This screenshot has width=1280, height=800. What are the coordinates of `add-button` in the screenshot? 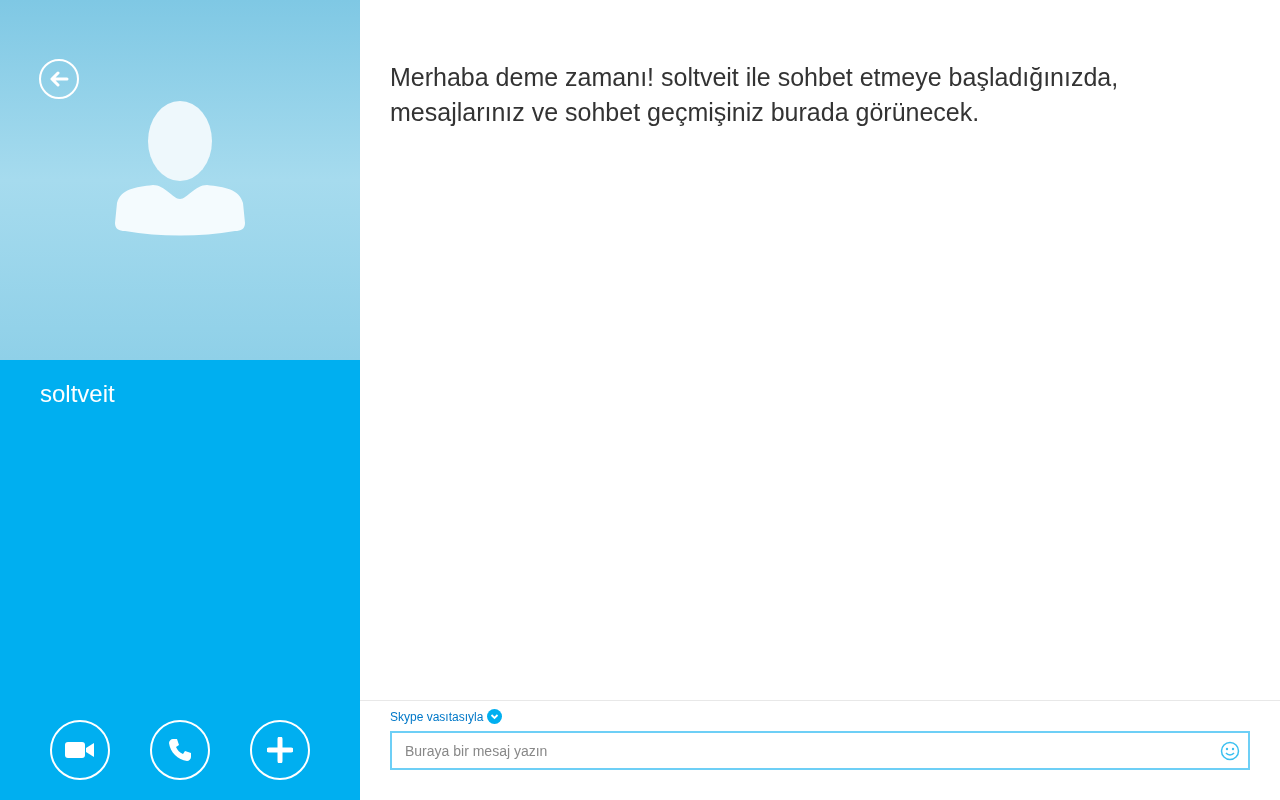 It's located at (280, 750).